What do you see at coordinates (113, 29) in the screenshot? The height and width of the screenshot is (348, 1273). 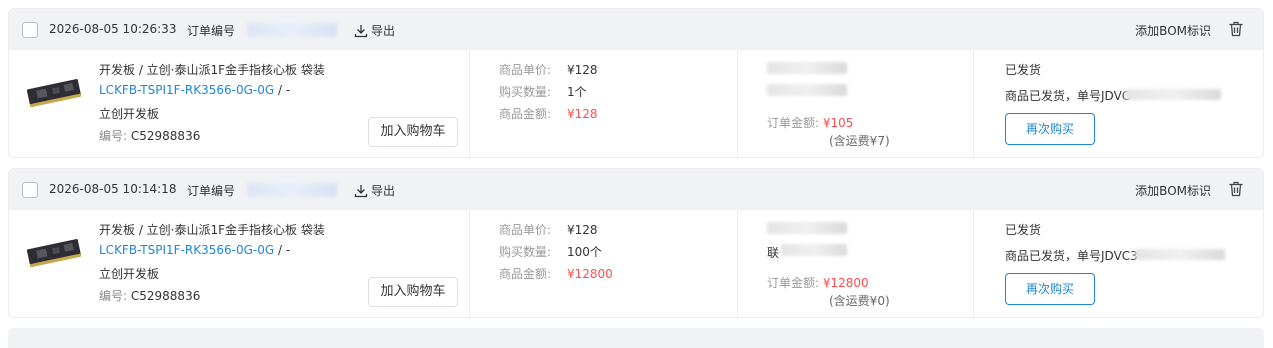 I see `order-date: 2026-08-05 10:26:33` at bounding box center [113, 29].